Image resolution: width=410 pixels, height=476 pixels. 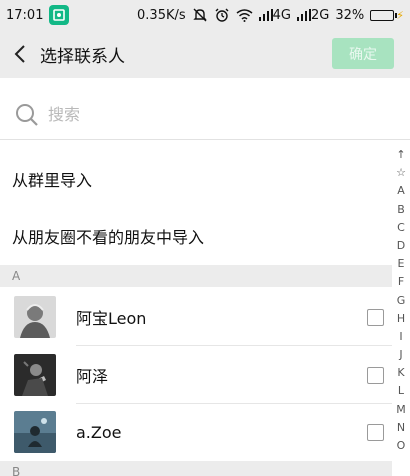 I want to click on index-letter: E, so click(x=401, y=264).